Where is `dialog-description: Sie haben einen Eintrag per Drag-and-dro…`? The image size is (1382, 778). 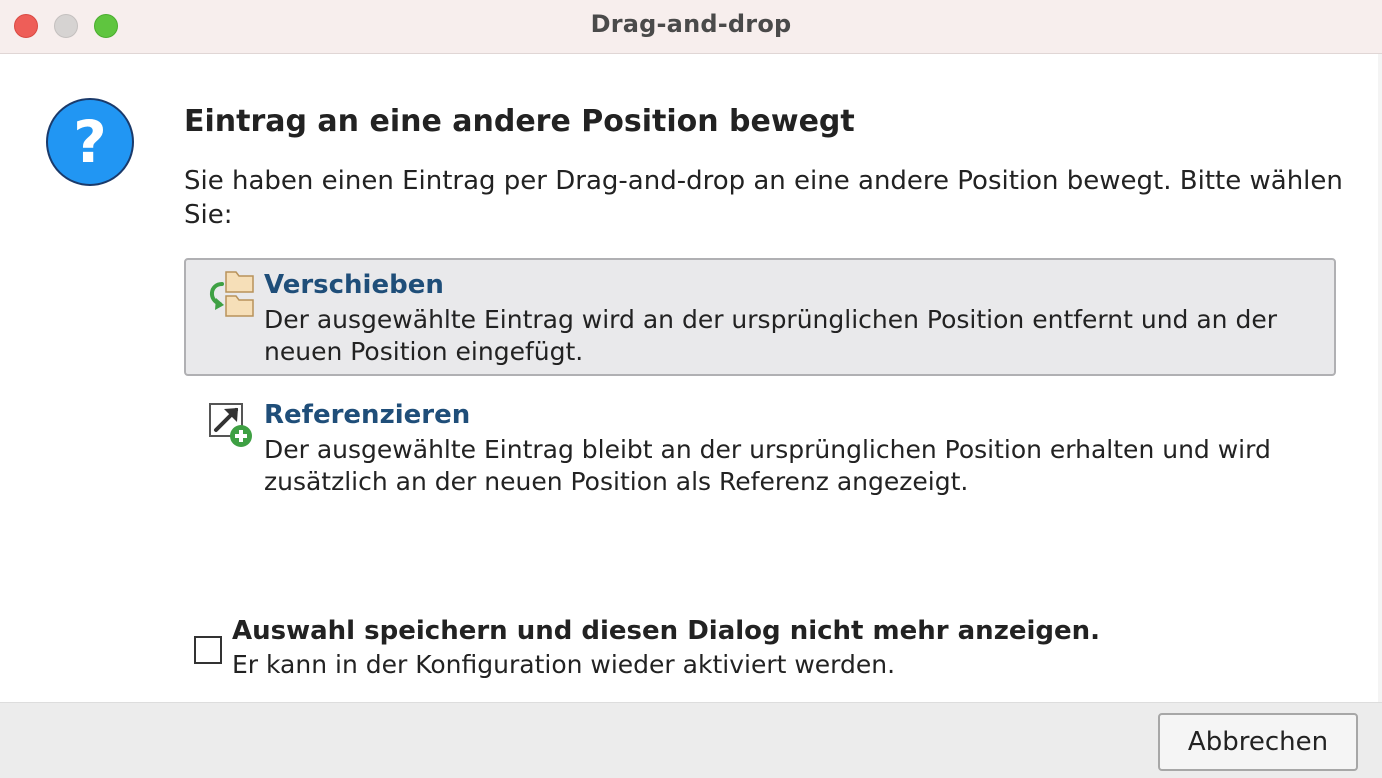
dialog-description: Sie haben einen Eintrag per Drag-and-dro… is located at coordinates (763, 198).